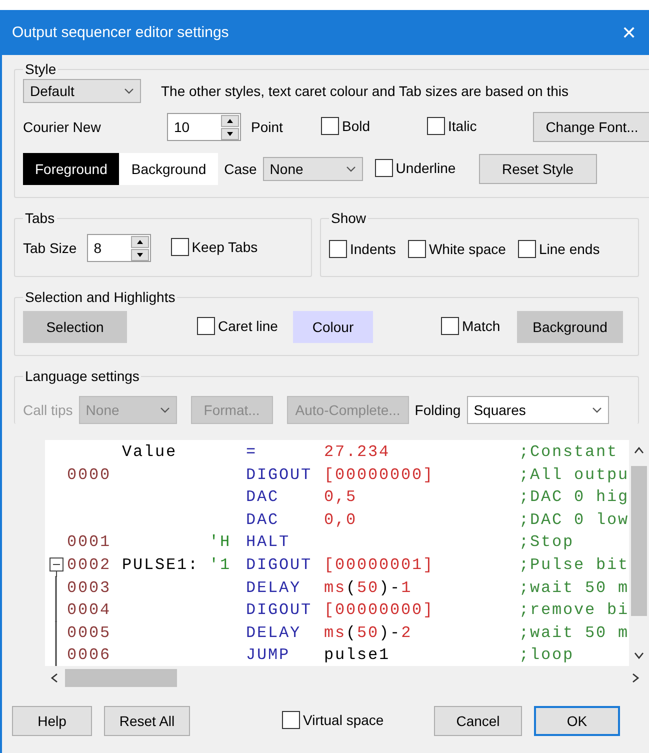 The width and height of the screenshot is (649, 753). I want to click on group-label: Tabs, so click(40, 218).